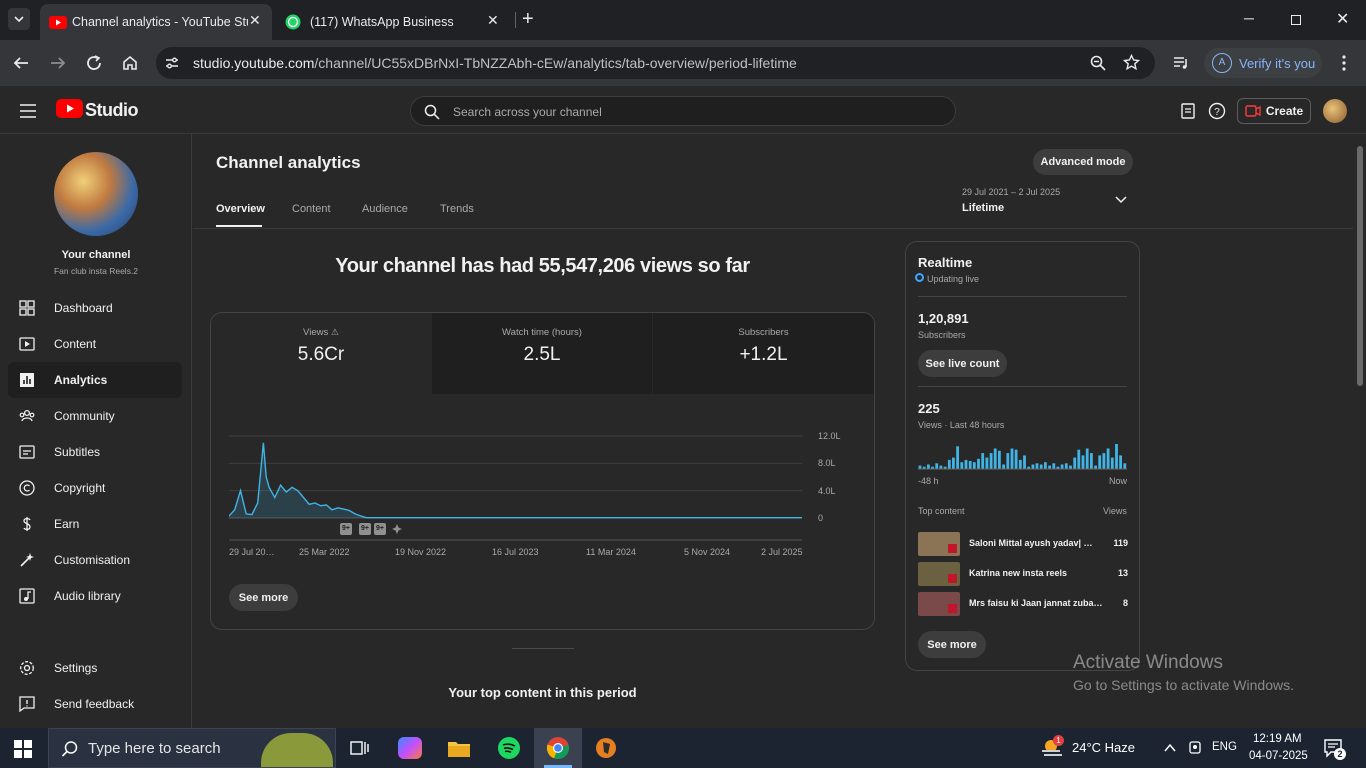 The height and width of the screenshot is (768, 1366). What do you see at coordinates (95, 524) in the screenshot?
I see `sidebar-item-earn: Earn` at bounding box center [95, 524].